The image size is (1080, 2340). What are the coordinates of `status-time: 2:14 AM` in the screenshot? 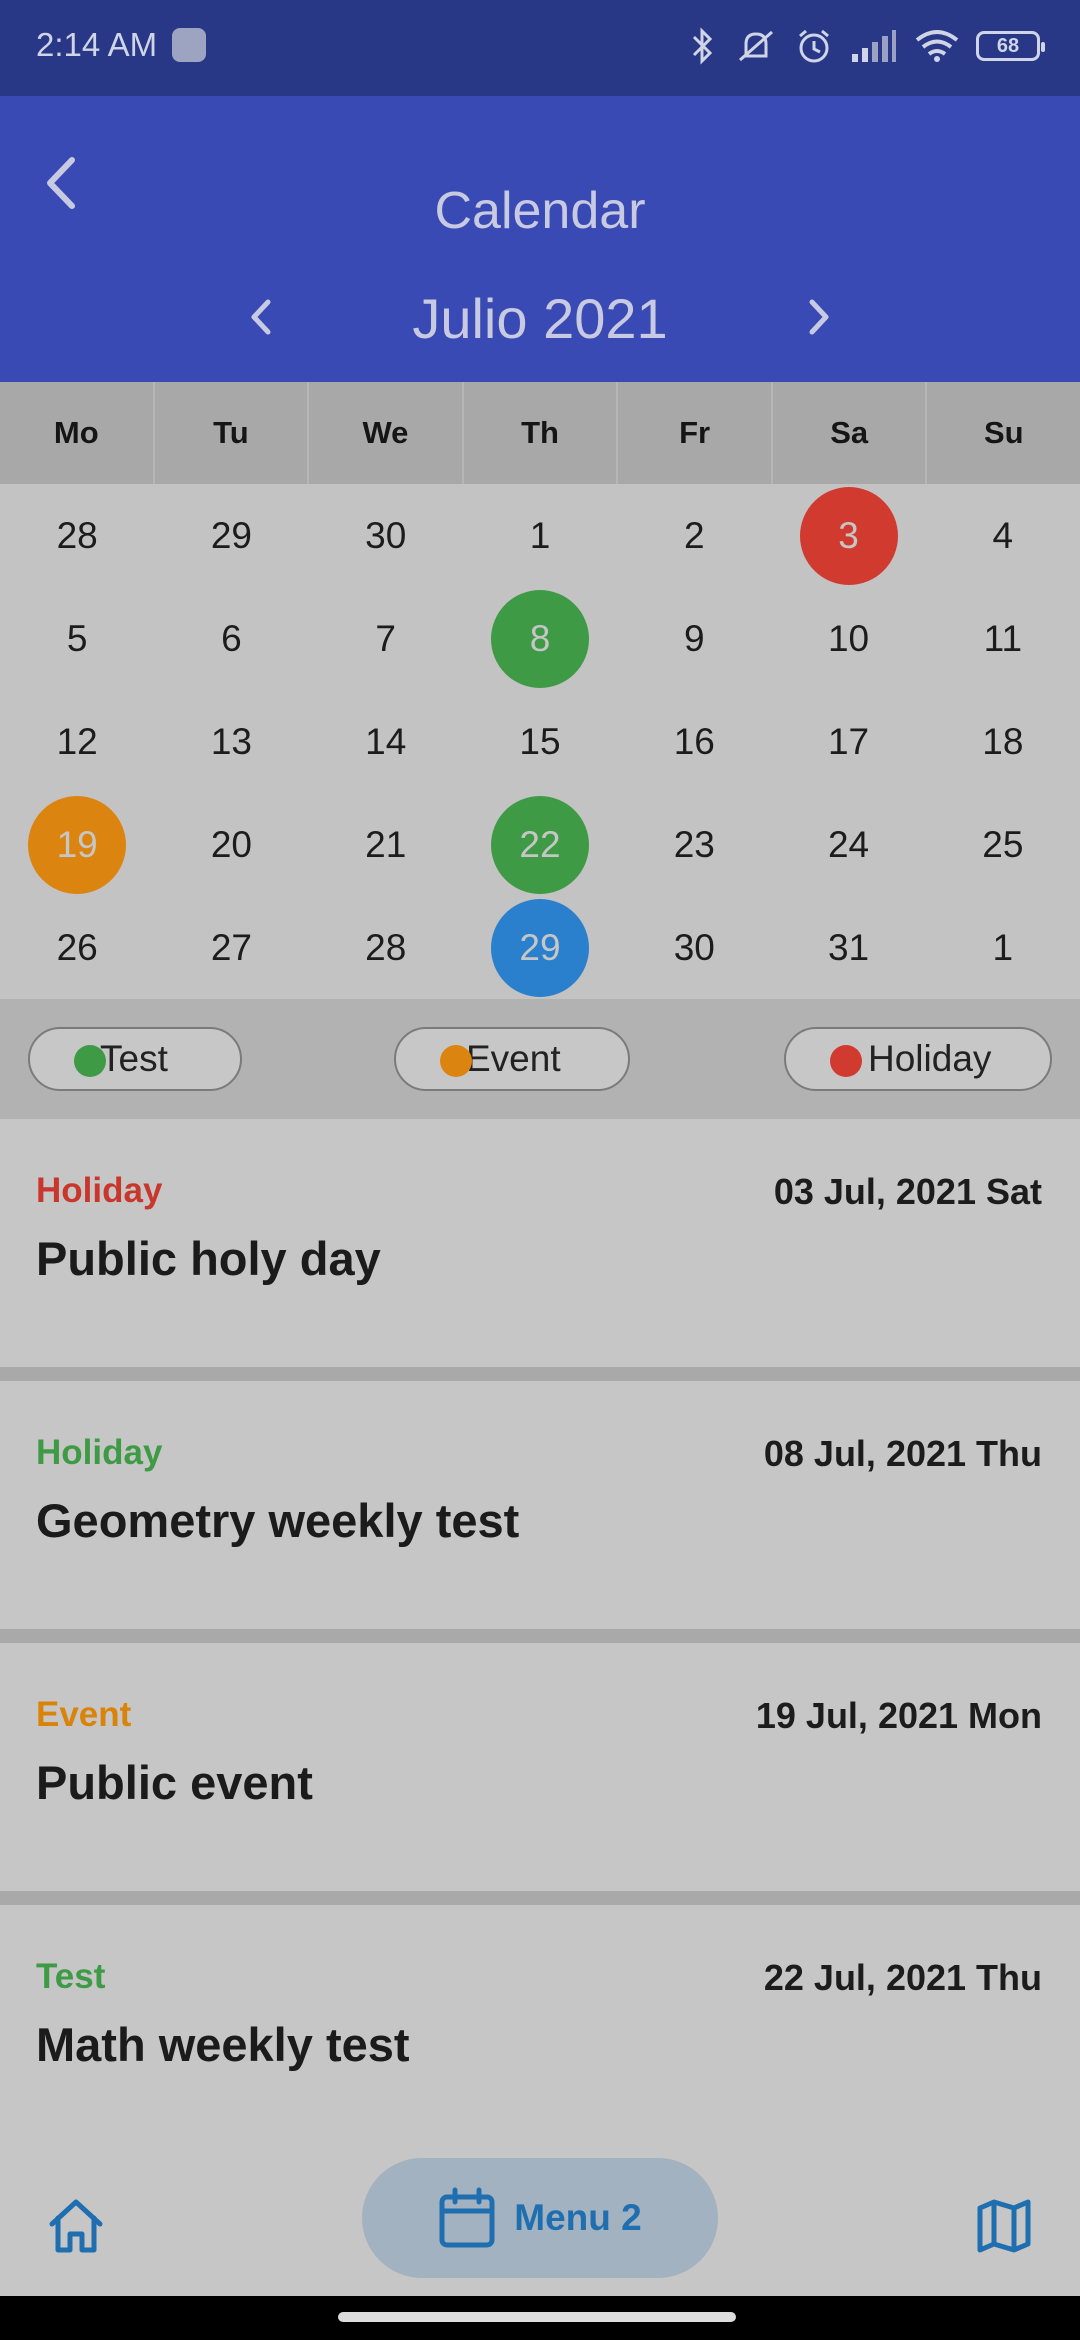 It's located at (97, 44).